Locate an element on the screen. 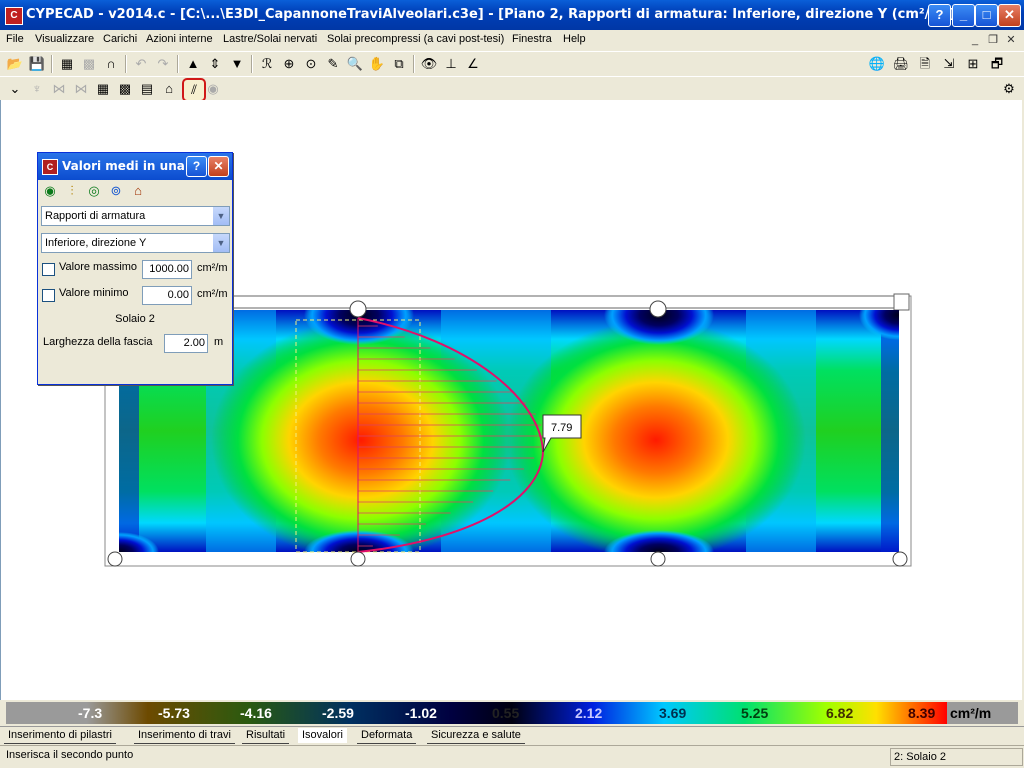 This screenshot has width=1024, height=768. main-toolbar: 📂 💾 ▦ ▩ ∩ ↶ ↷ ▲ ⇕ ▼ ℛ ⊕ ⊙ ✎ 🔍 ✋ ⧉ 👁 ⊥ ∠ 🌐 🖨 🗎 ⇲ ⊞ 🗗 is located at coordinates (512, 63).